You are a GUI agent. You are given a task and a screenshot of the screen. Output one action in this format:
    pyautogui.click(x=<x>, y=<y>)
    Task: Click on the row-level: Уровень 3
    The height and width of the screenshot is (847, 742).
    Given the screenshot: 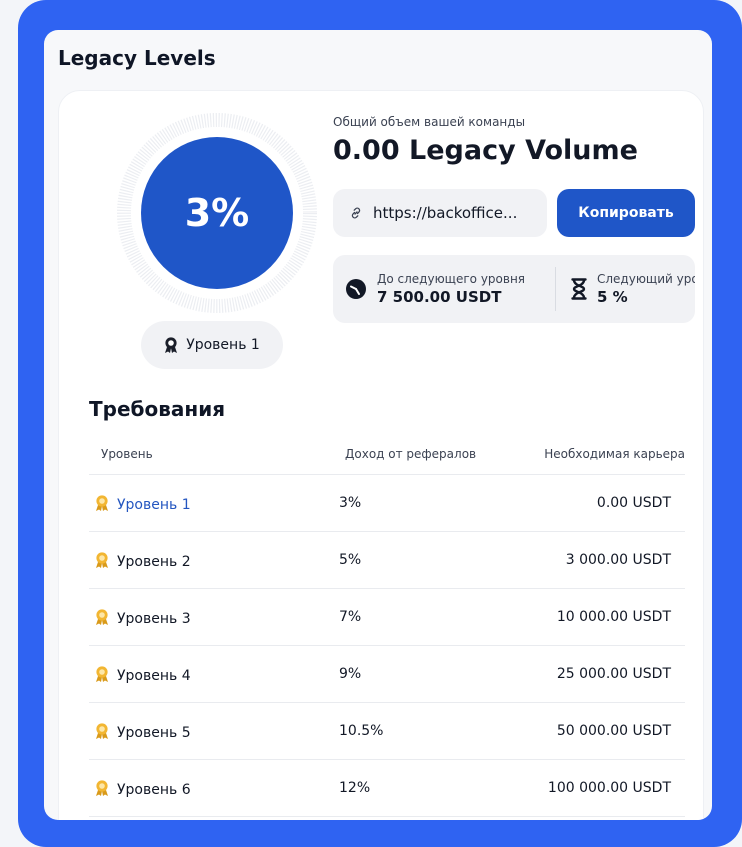 What is the action you would take?
    pyautogui.click(x=154, y=619)
    